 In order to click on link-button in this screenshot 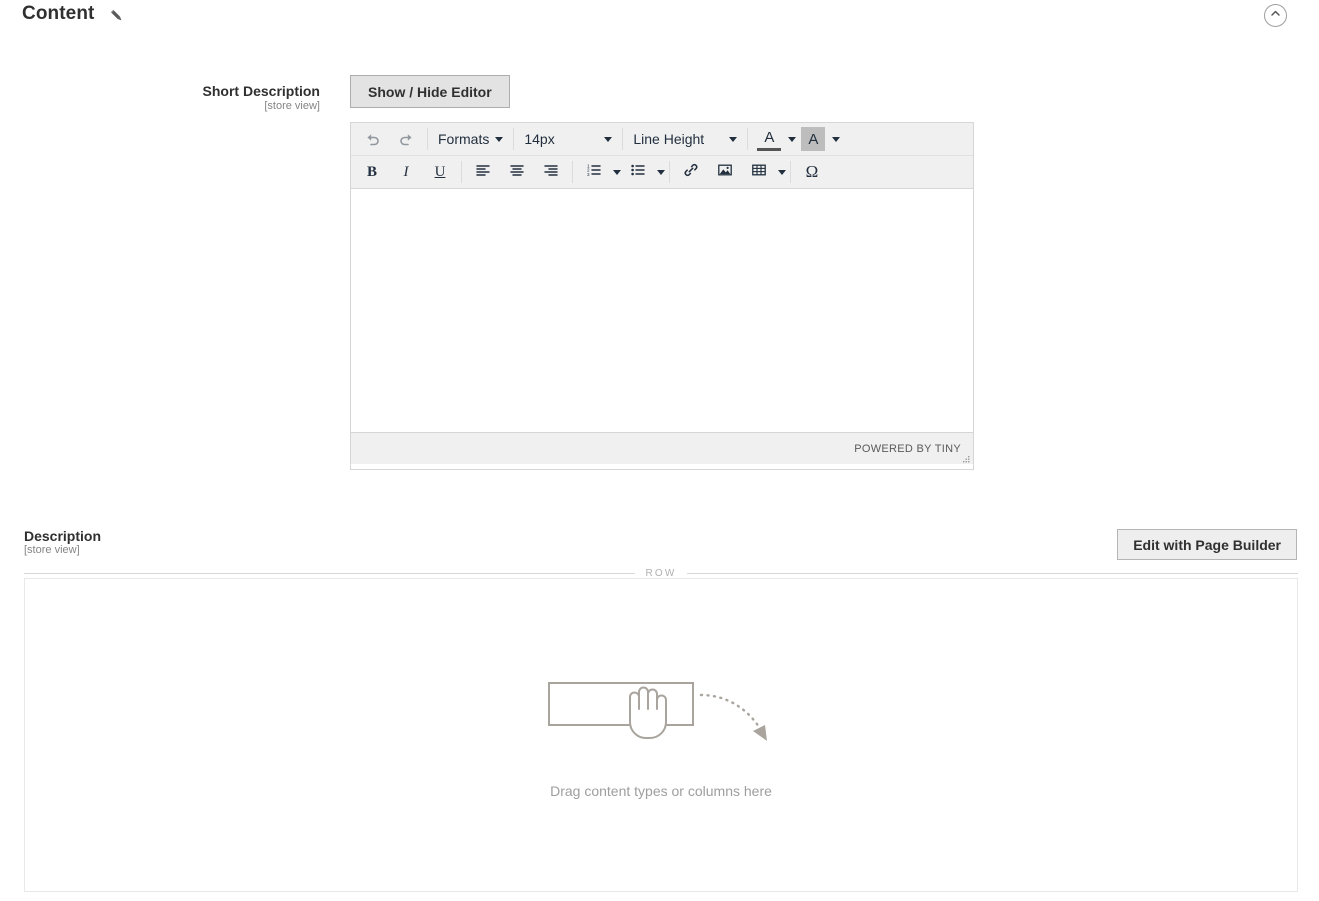, I will do `click(691, 172)`.